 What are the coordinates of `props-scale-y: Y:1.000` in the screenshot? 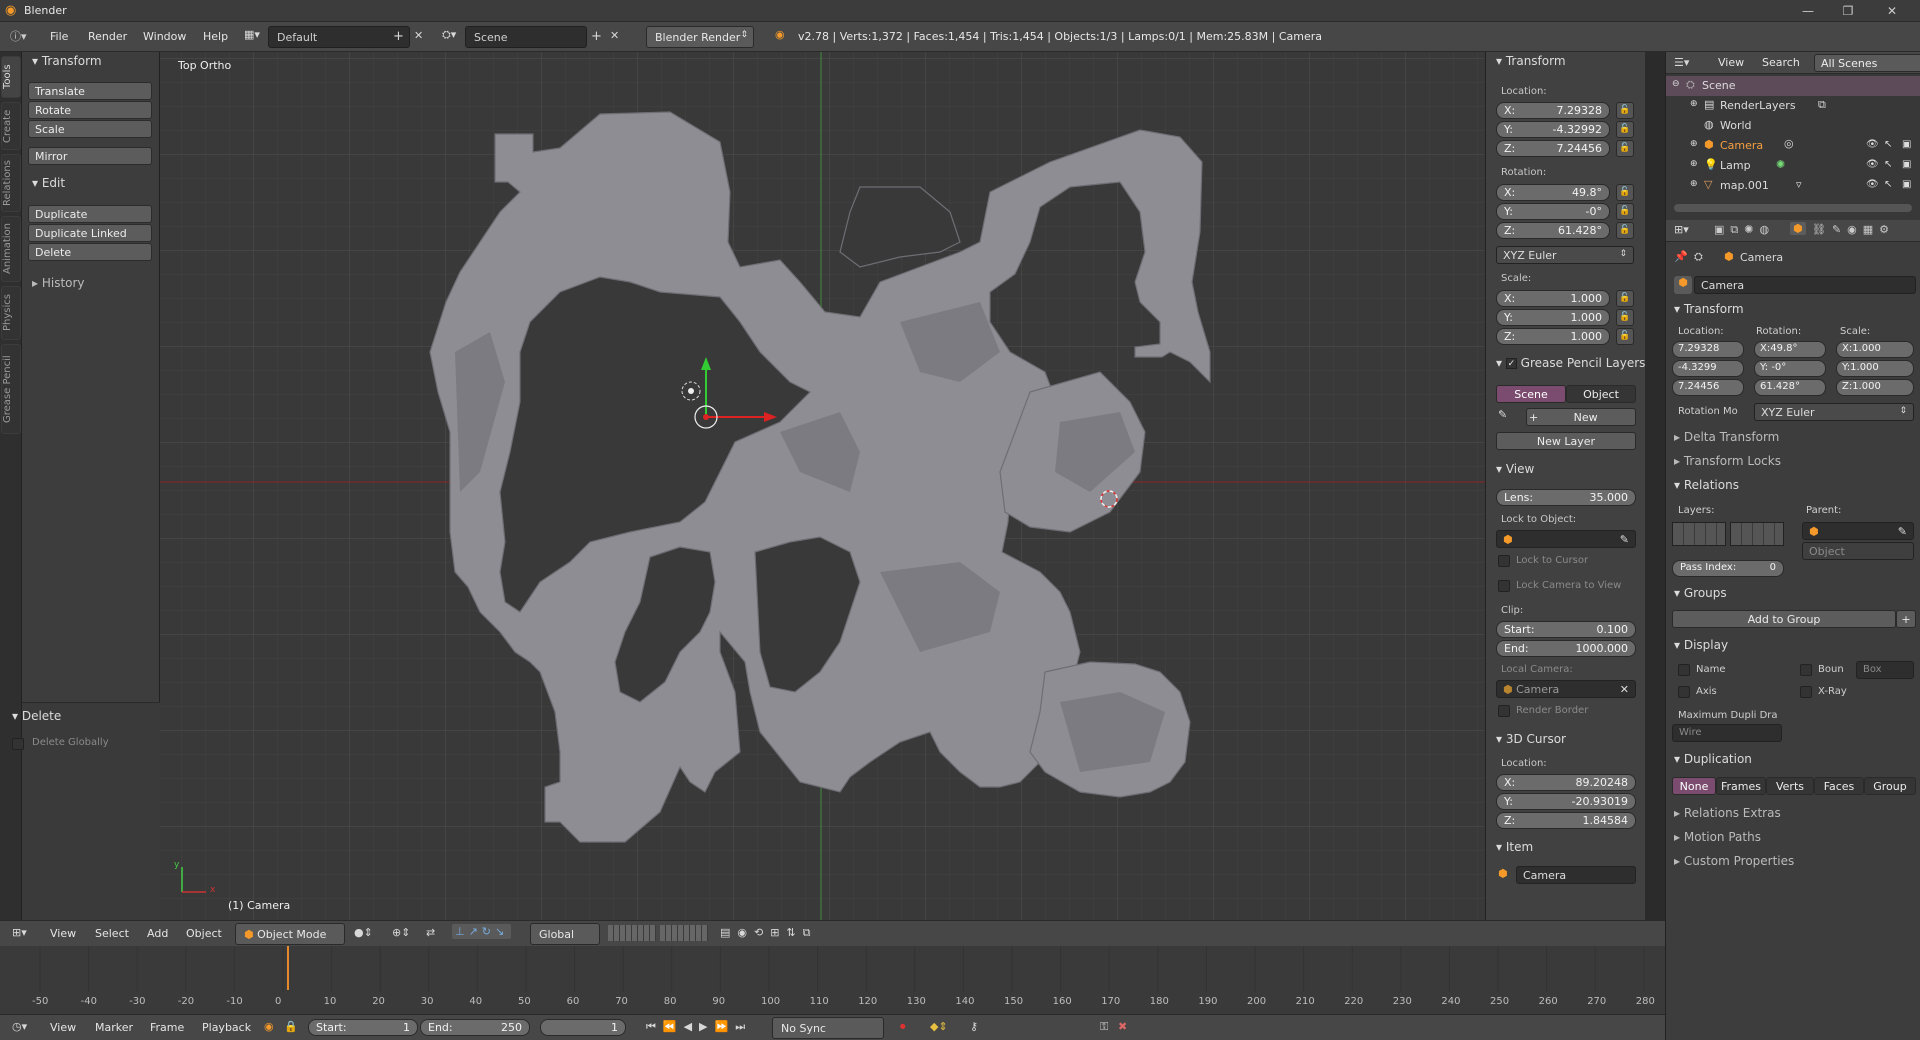 It's located at (1875, 368).